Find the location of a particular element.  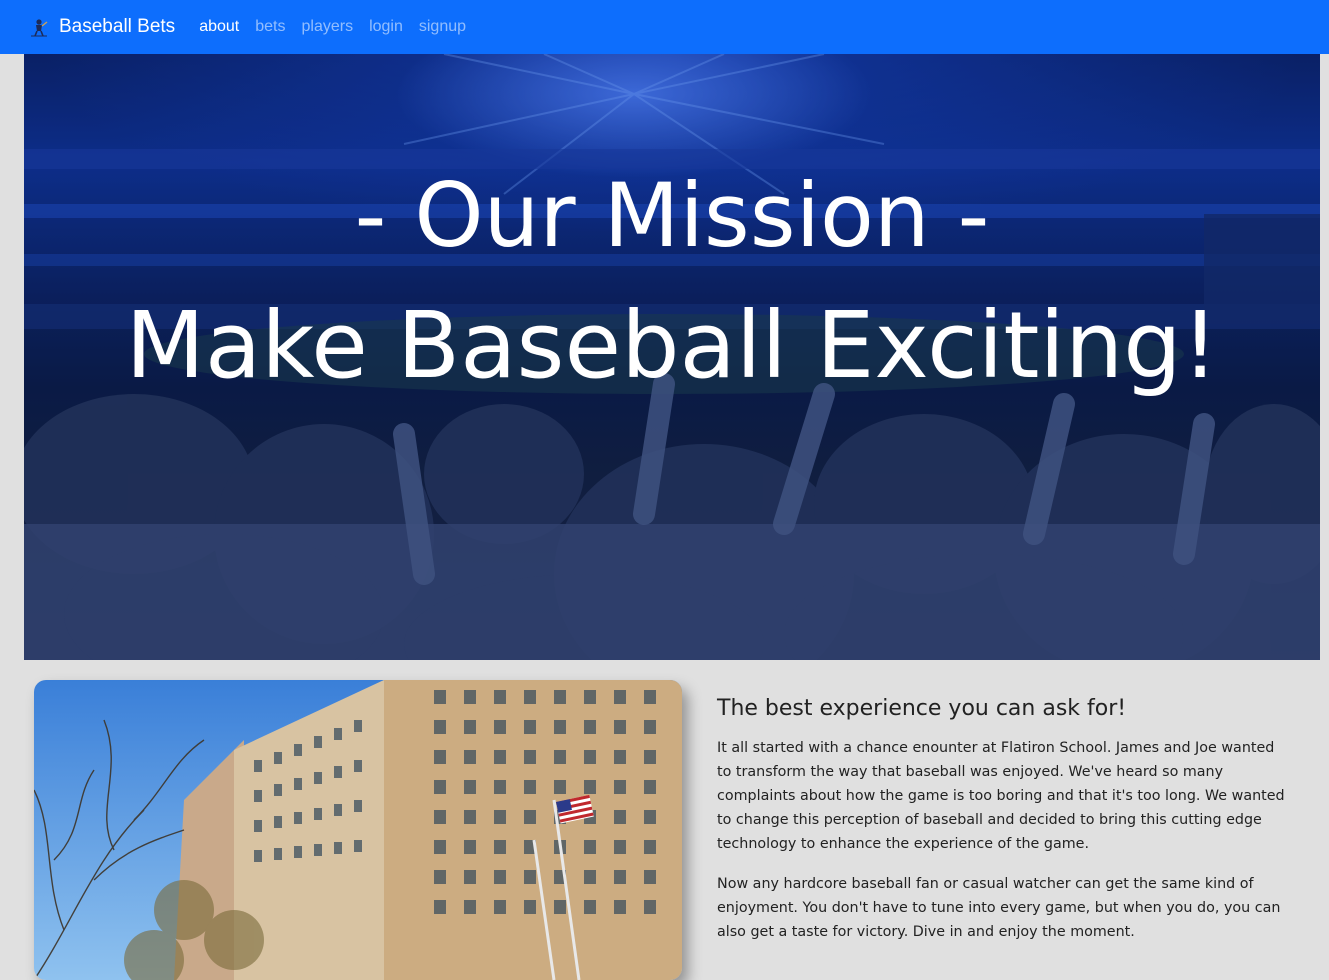

nav-link-players: players is located at coordinates (327, 27).